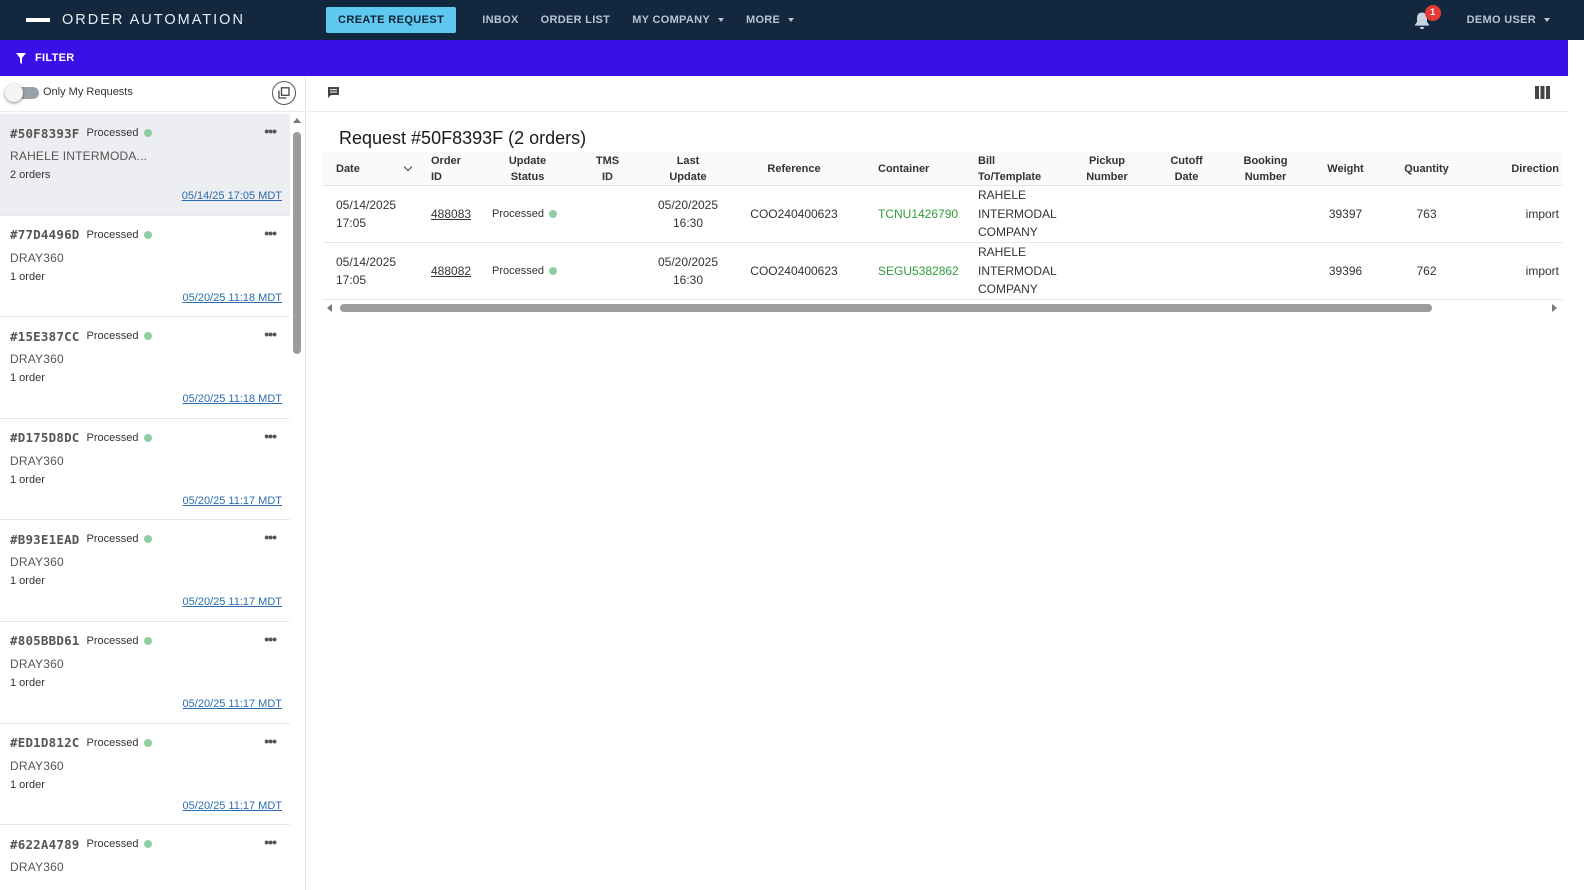  What do you see at coordinates (451, 214) in the screenshot?
I see `order-id-link: 488083` at bounding box center [451, 214].